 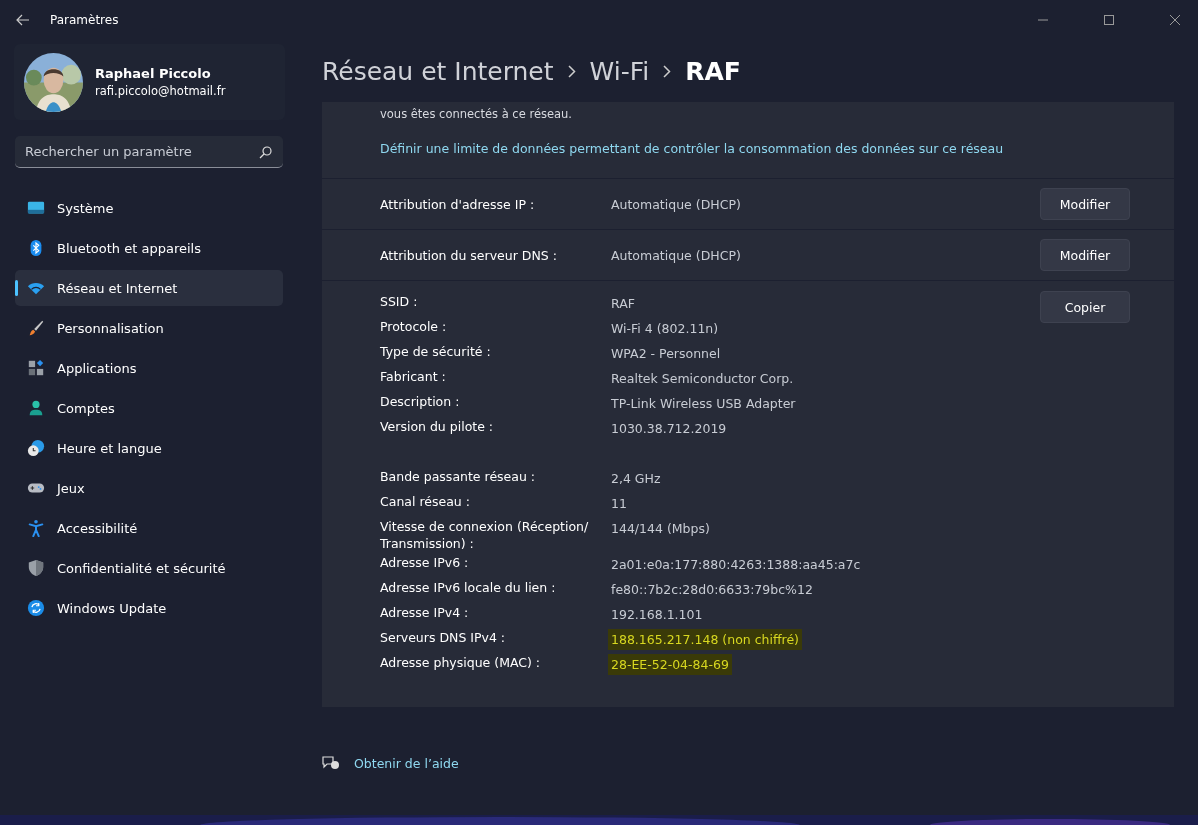 What do you see at coordinates (149, 448) in the screenshot?
I see `sidebar-item: Heure et langue` at bounding box center [149, 448].